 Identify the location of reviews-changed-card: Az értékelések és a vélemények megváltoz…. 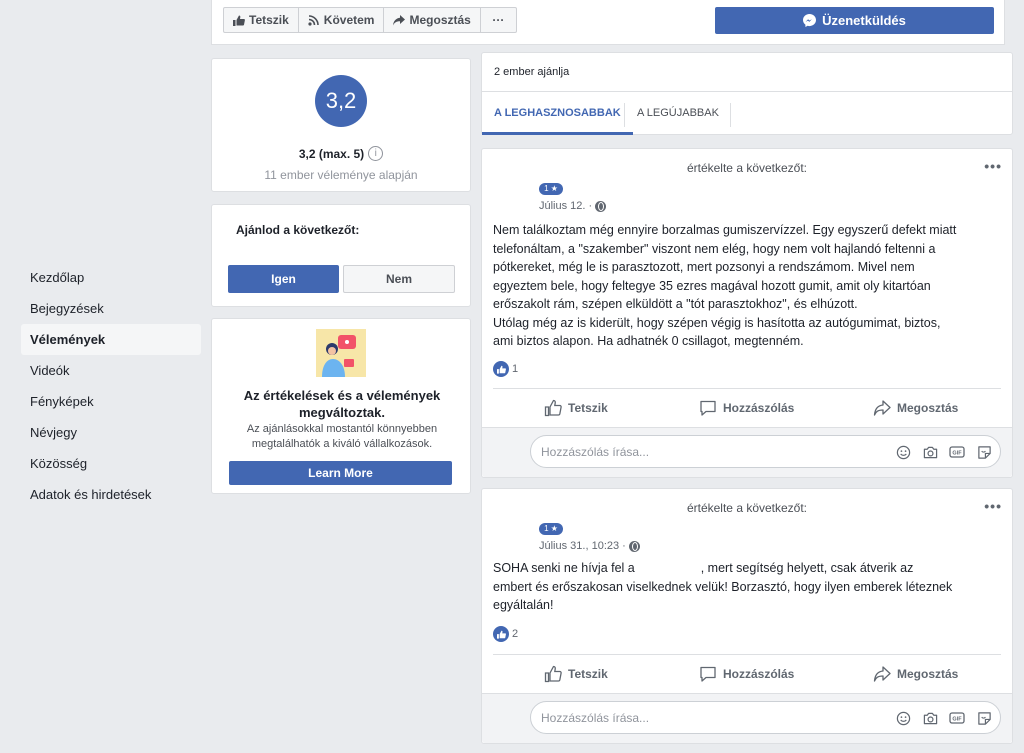
(341, 406).